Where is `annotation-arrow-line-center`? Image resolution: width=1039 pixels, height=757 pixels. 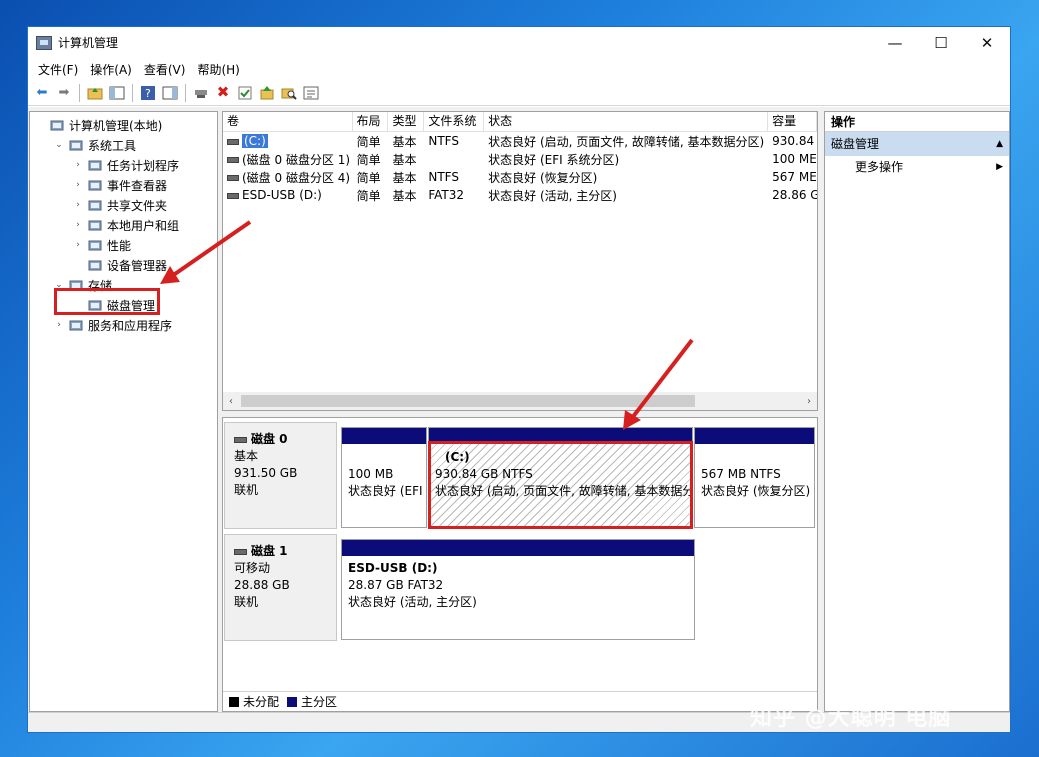
annotation-arrow-line-center is located at coordinates (662, 379).